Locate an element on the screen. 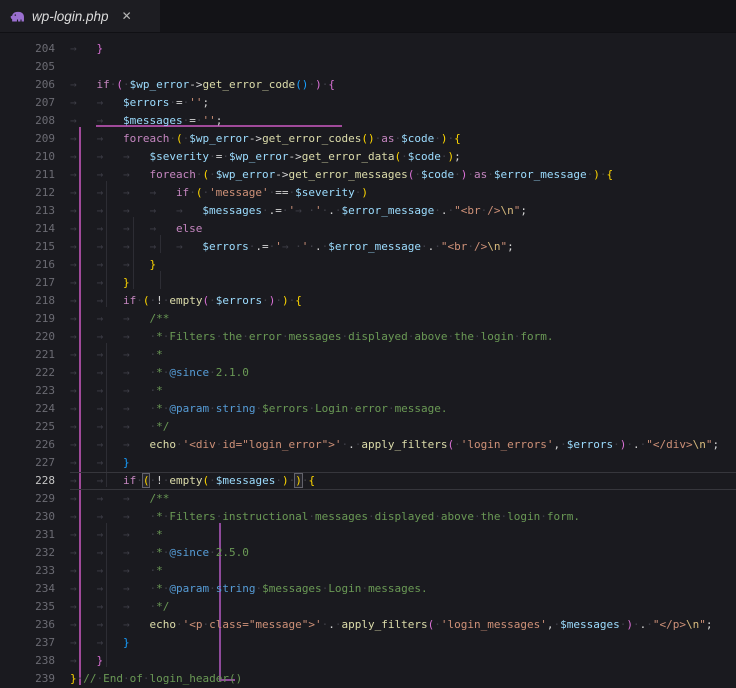  line-number: 220 is located at coordinates (27, 337).